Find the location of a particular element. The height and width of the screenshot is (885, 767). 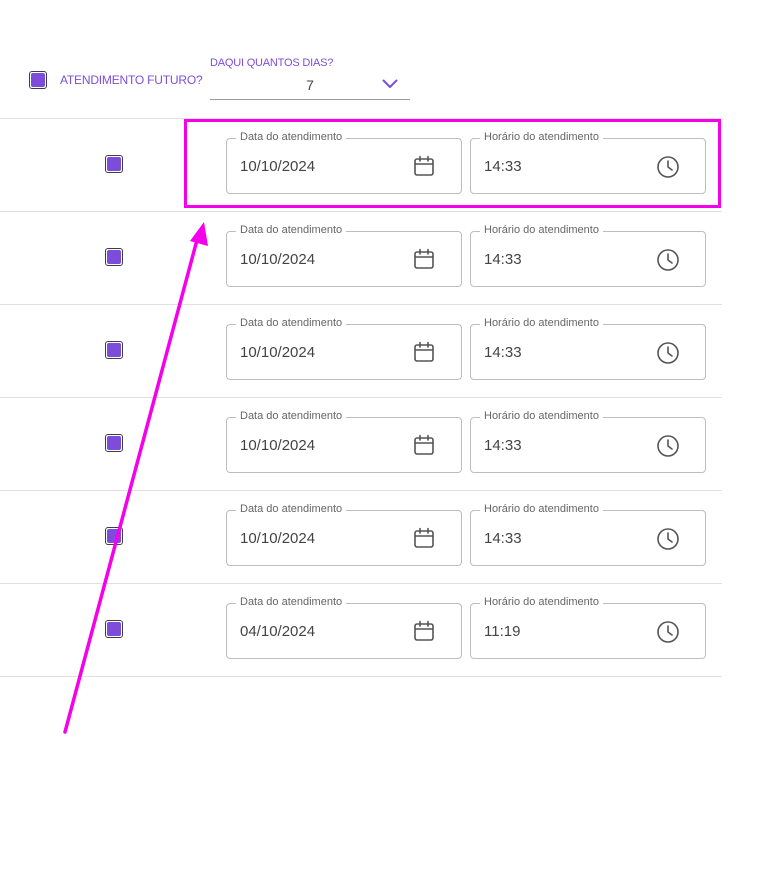

future-attendance-toggle: ATENDIMENTO FUTURO? is located at coordinates (116, 80).